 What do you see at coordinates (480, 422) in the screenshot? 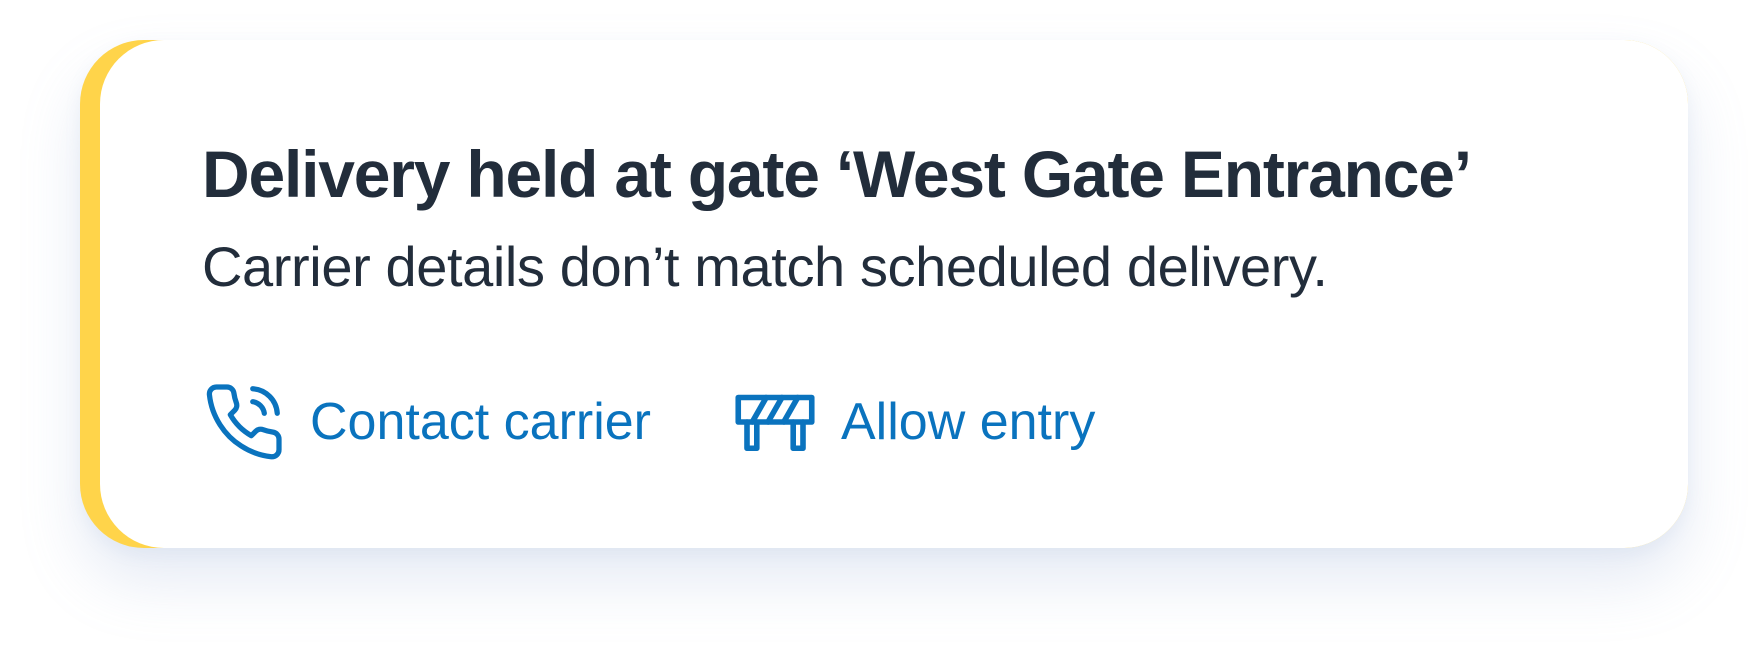
I see `contact-carrier-label: Contact carrier` at bounding box center [480, 422].